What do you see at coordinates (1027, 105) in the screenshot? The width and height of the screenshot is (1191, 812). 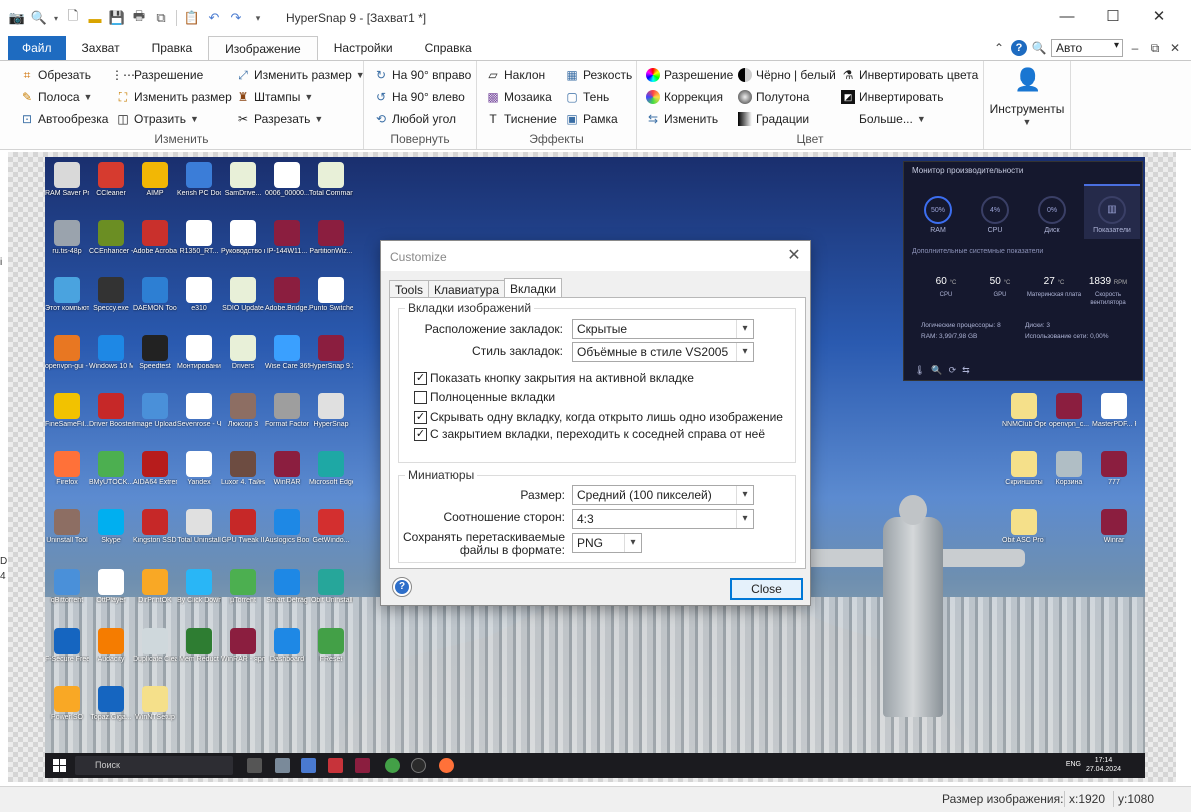 I see `group-tools: 👤 Инструменты ▼` at bounding box center [1027, 105].